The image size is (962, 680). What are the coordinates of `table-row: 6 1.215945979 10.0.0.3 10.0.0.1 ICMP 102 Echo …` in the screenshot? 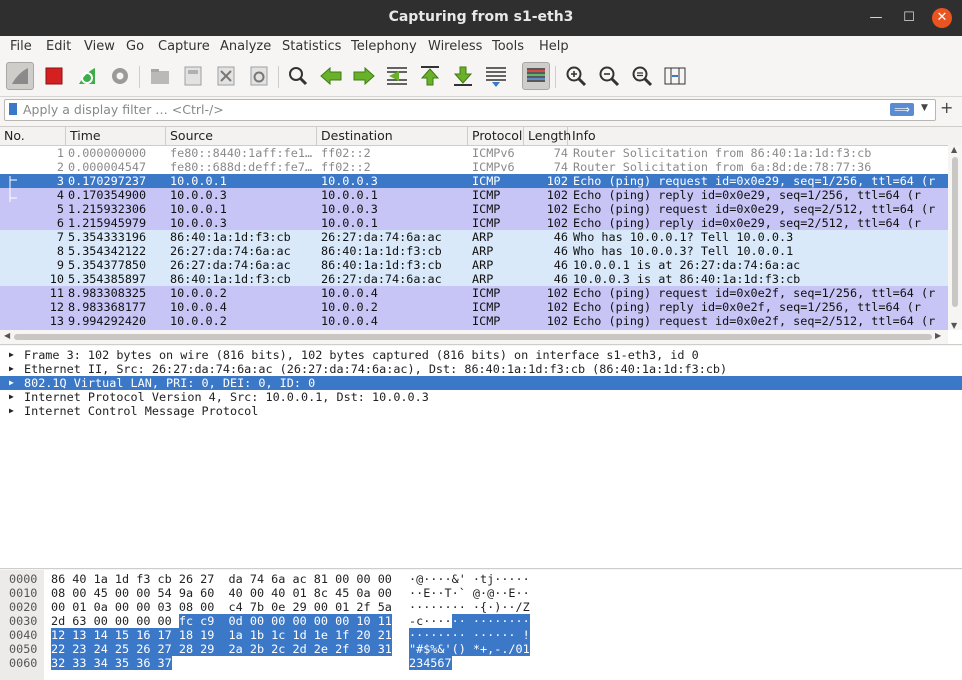 It's located at (474, 223).